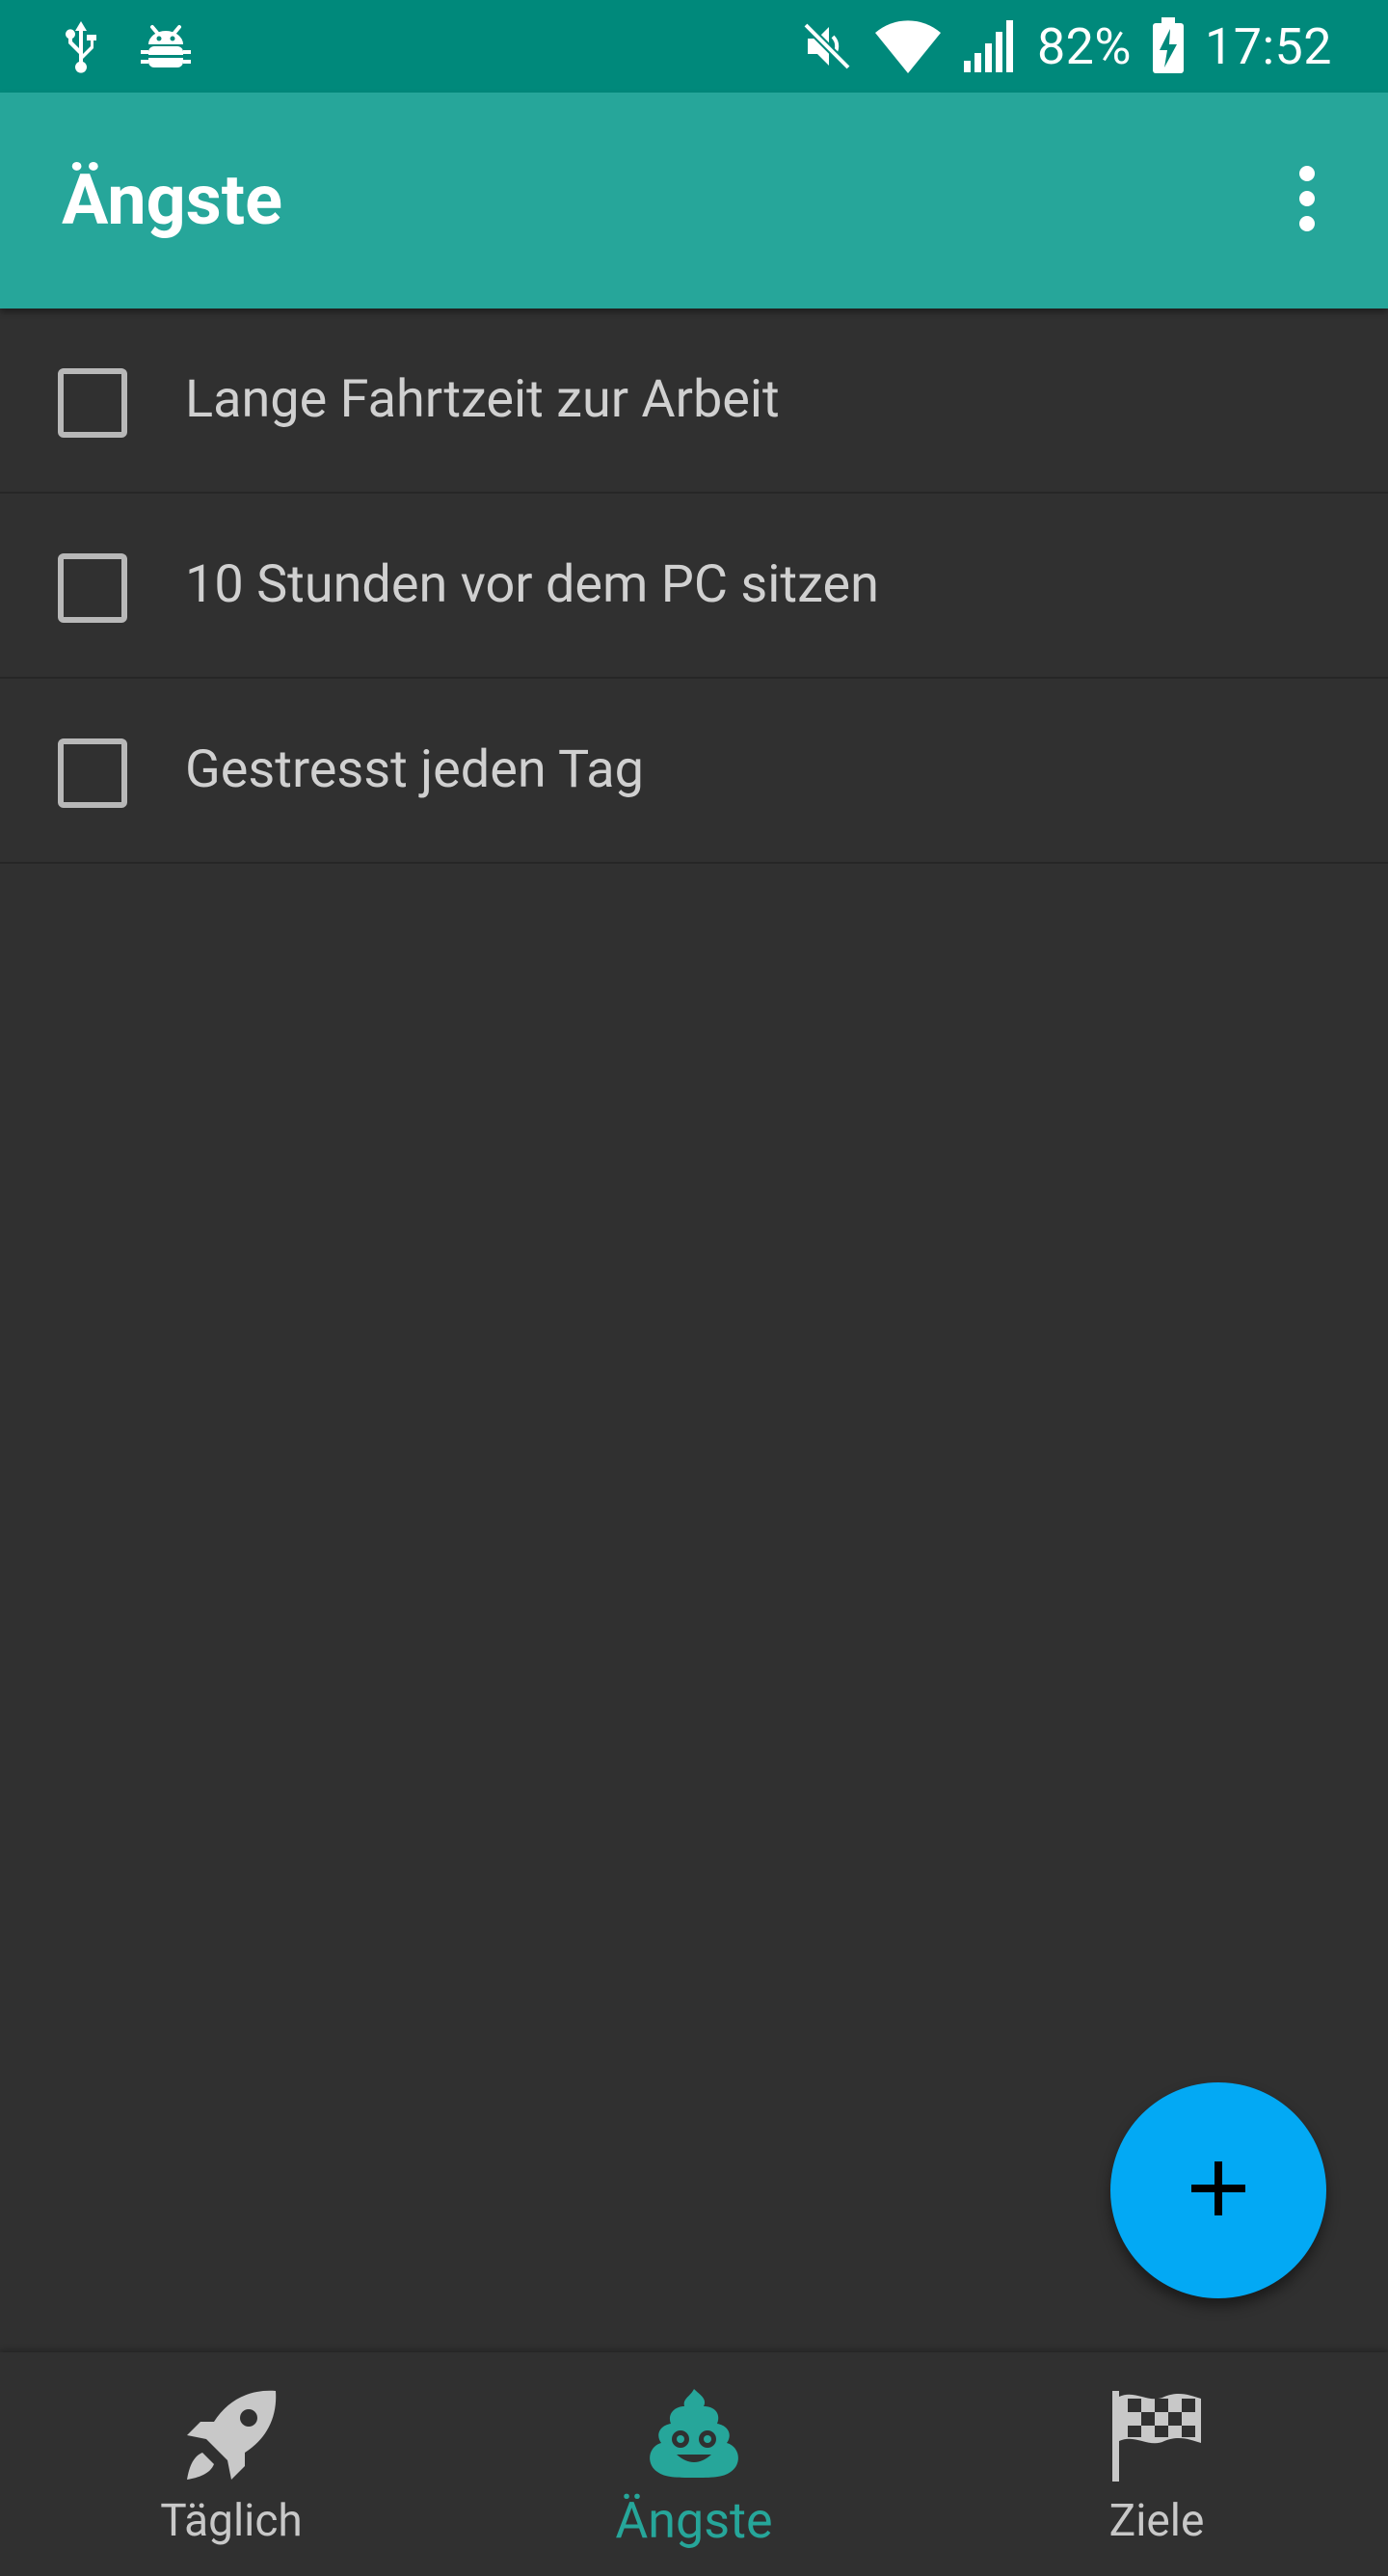 This screenshot has height=2576, width=1388. I want to click on list-item: Lange Fahrtzeit zur Arbeit, so click(694, 402).